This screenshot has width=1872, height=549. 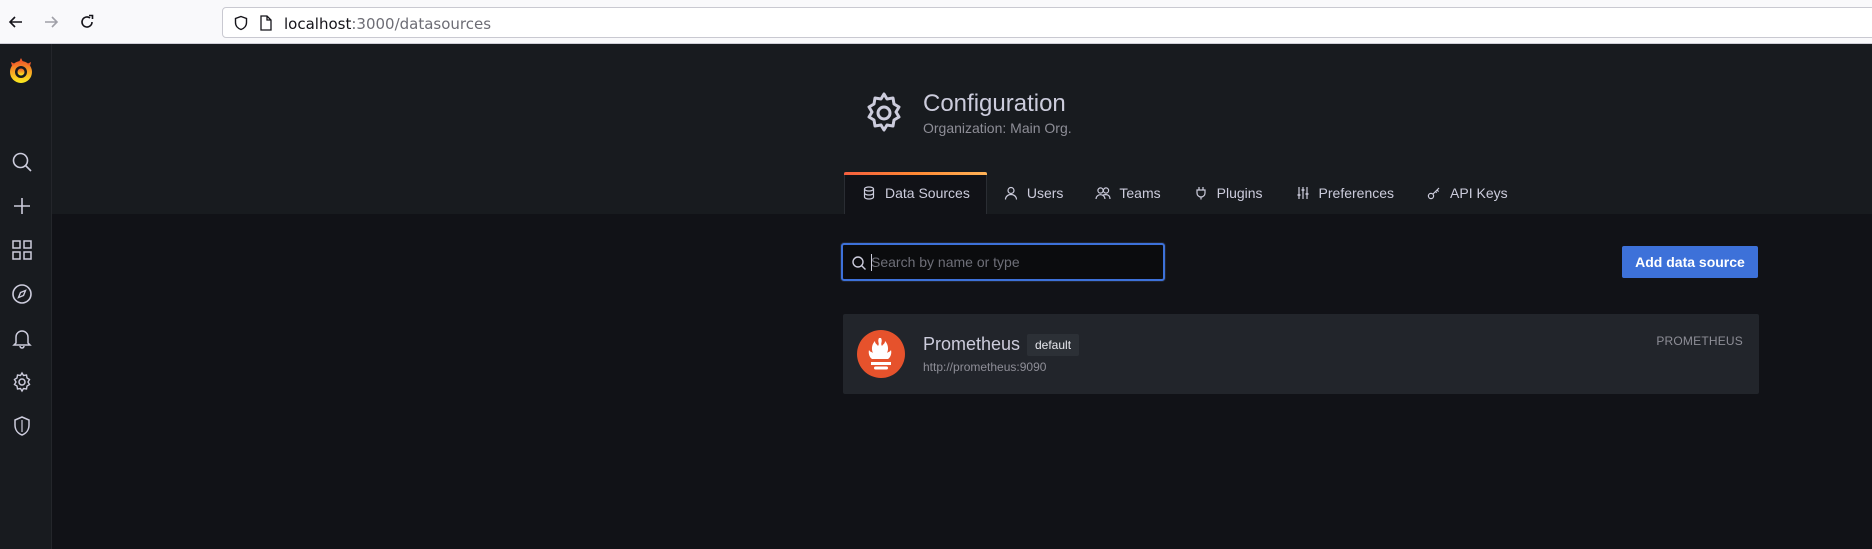 What do you see at coordinates (1047, 22) in the screenshot?
I see `url-bar: localhost:3000/datasources` at bounding box center [1047, 22].